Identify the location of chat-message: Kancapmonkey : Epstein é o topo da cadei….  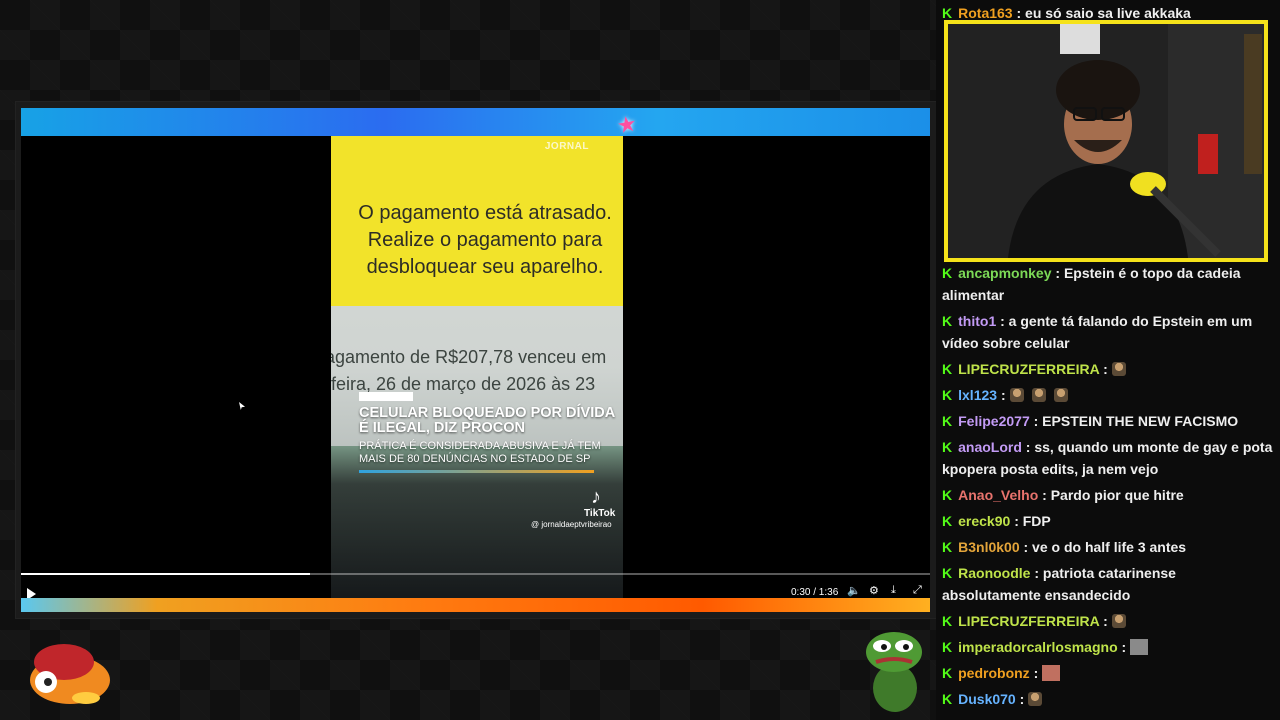
(1108, 284).